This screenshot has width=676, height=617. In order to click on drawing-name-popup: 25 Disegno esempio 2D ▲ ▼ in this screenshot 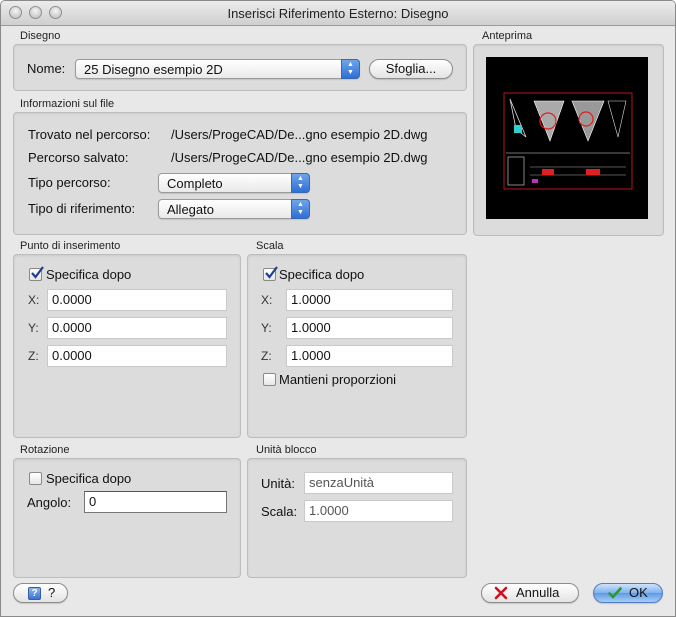, I will do `click(217, 69)`.